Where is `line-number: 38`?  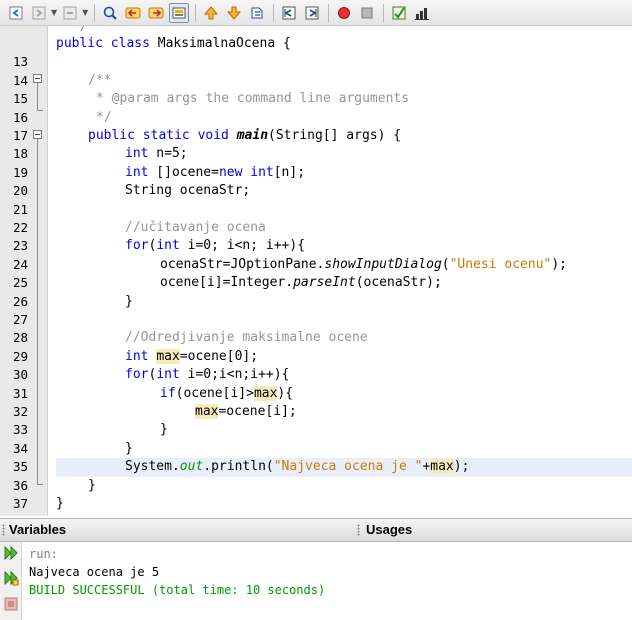 line-number: 38 is located at coordinates (14, 514).